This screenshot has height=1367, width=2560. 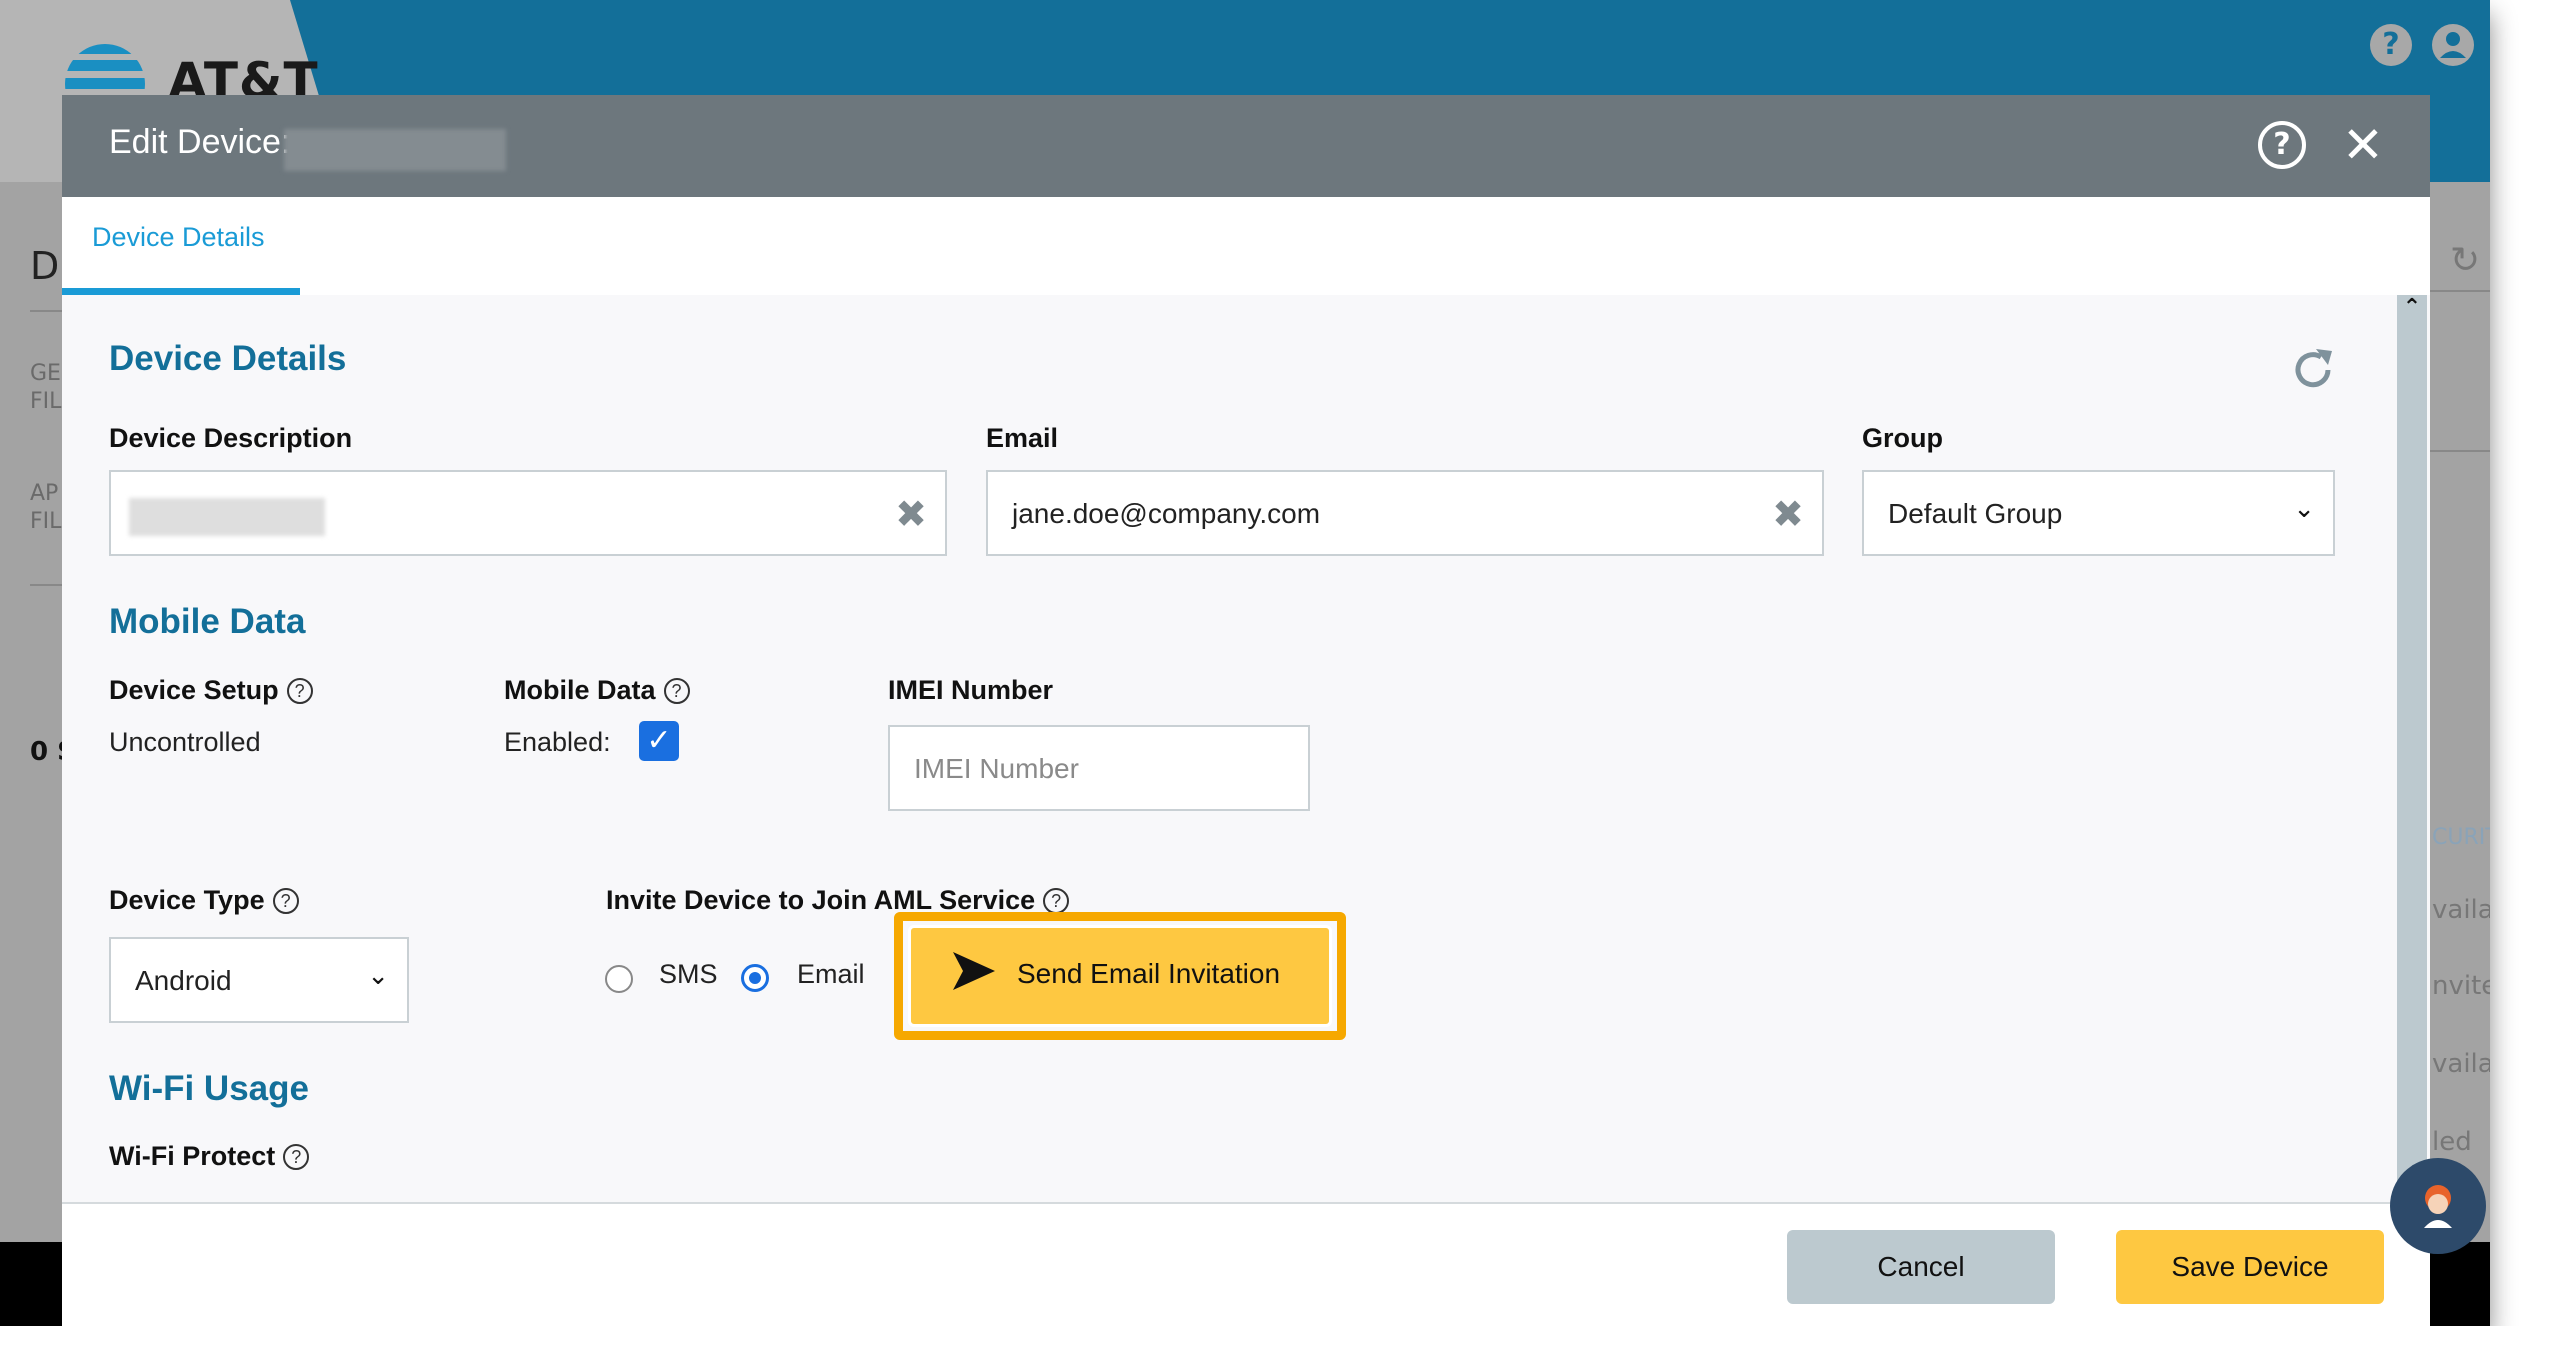 What do you see at coordinates (755, 978) in the screenshot?
I see `email-radio` at bounding box center [755, 978].